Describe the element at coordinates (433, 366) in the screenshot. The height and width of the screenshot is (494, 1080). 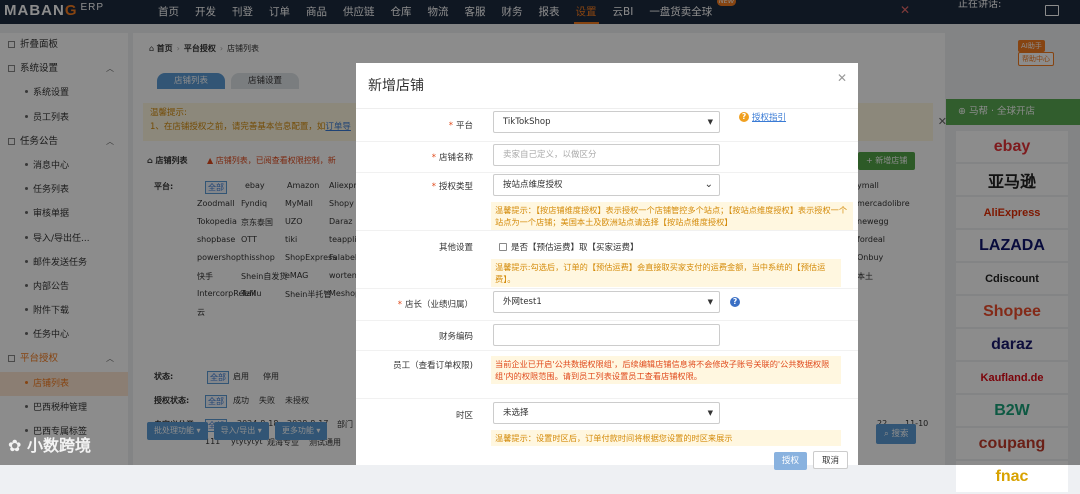
I see `staff-label: 员工（查看订单权限)` at that location.